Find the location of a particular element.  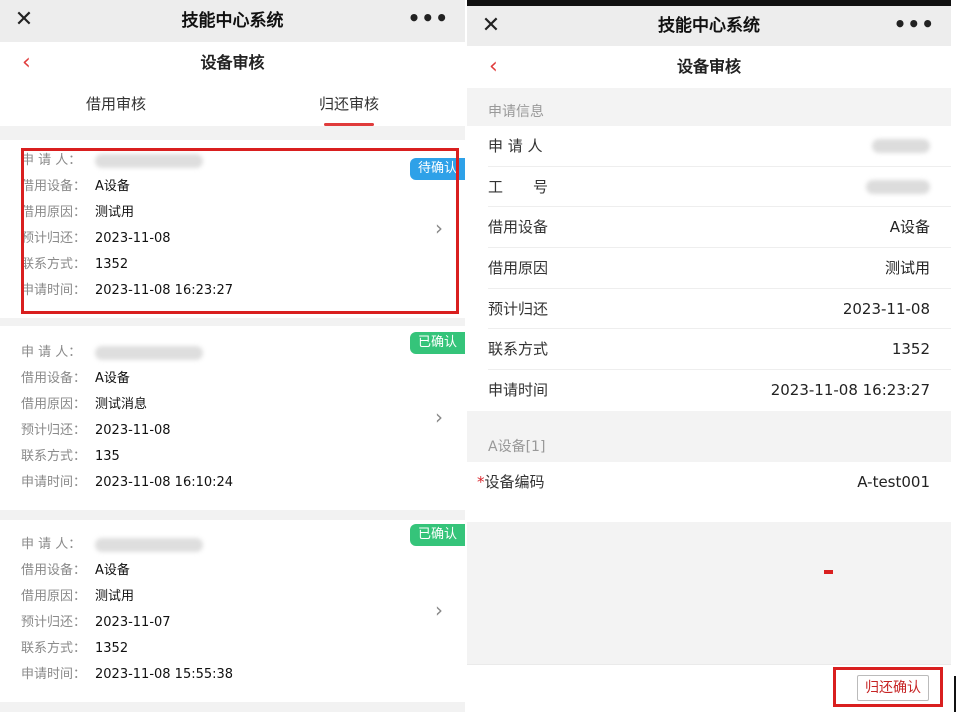

section-title-apply-info: 申请信息 is located at coordinates (516, 112).